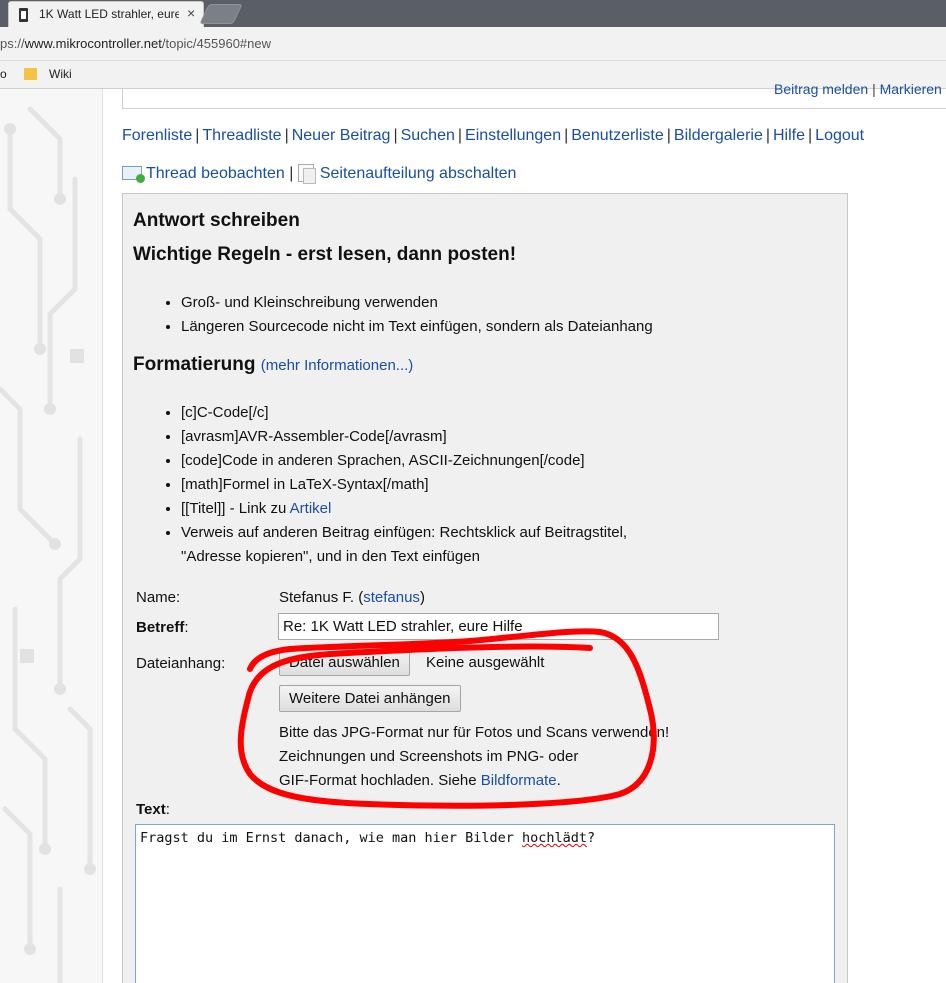  What do you see at coordinates (344, 662) in the screenshot?
I see `choose-file-button: Datei auswählen` at bounding box center [344, 662].